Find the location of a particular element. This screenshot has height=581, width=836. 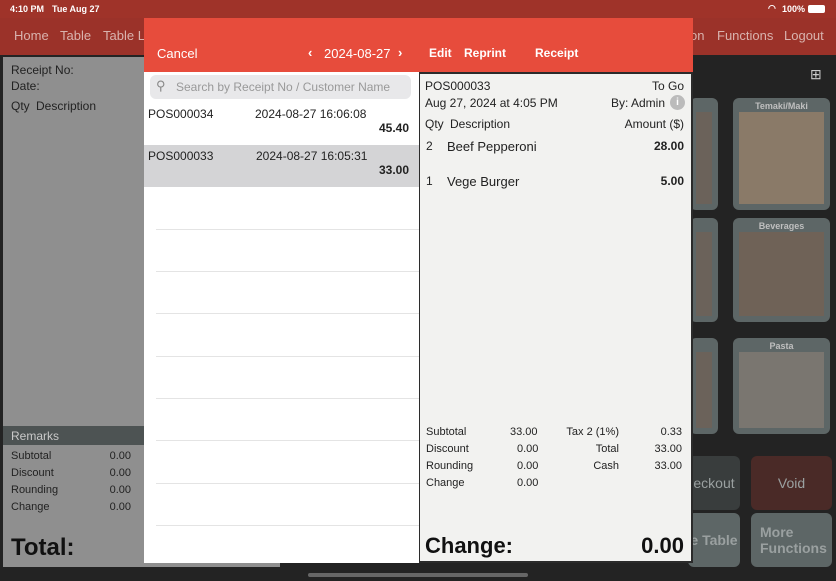

list-item-selected: POS000033 2024-08-27 16:05:31 33.00 is located at coordinates (281, 166).